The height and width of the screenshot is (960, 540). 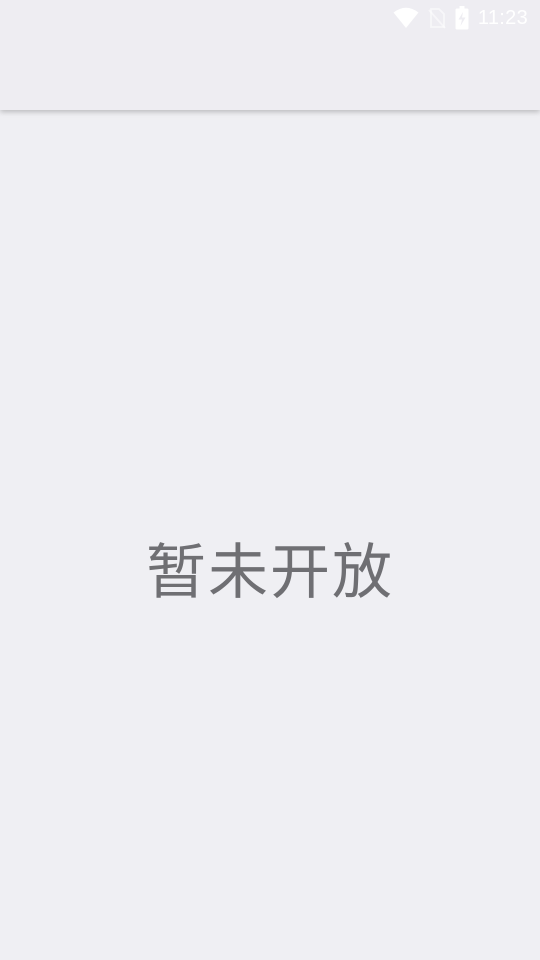 I want to click on empty-state-message: 暂未开放, so click(x=270, y=573).